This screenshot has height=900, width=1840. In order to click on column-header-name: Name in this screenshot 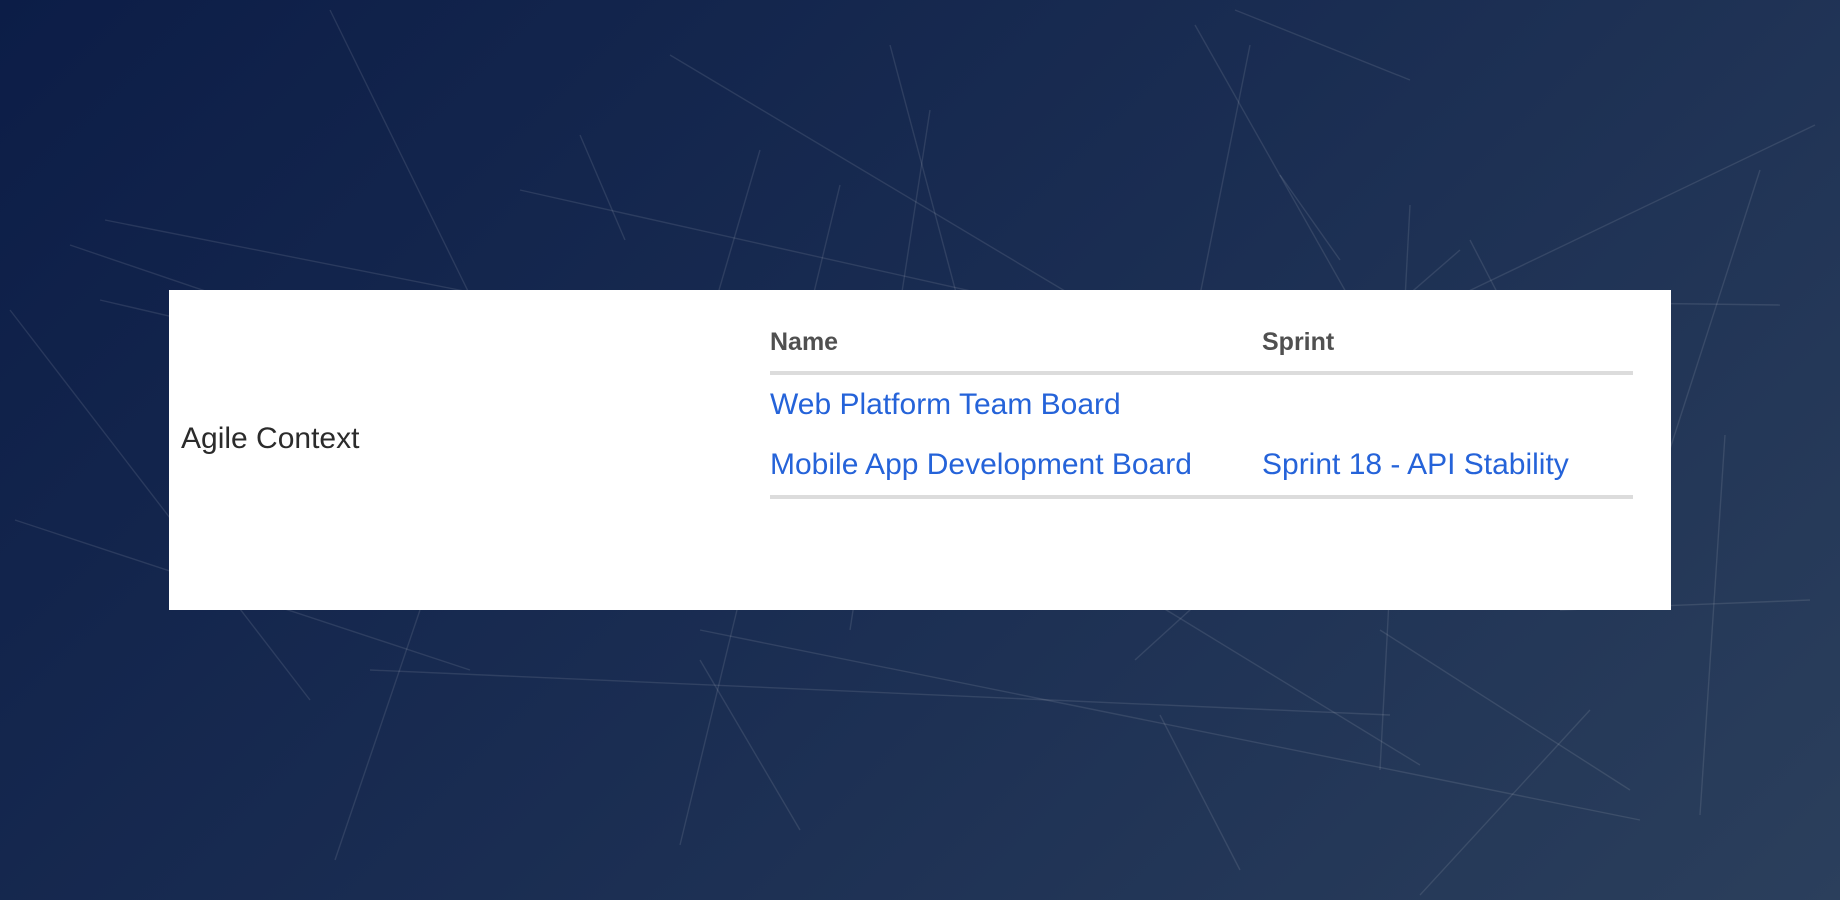, I will do `click(1016, 351)`.